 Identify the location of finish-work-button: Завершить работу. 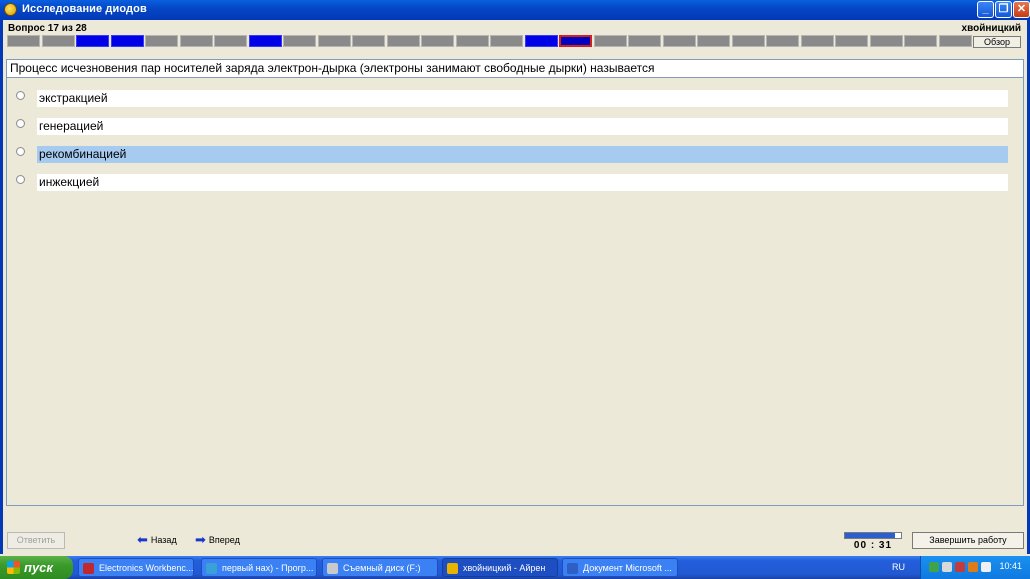
(968, 540).